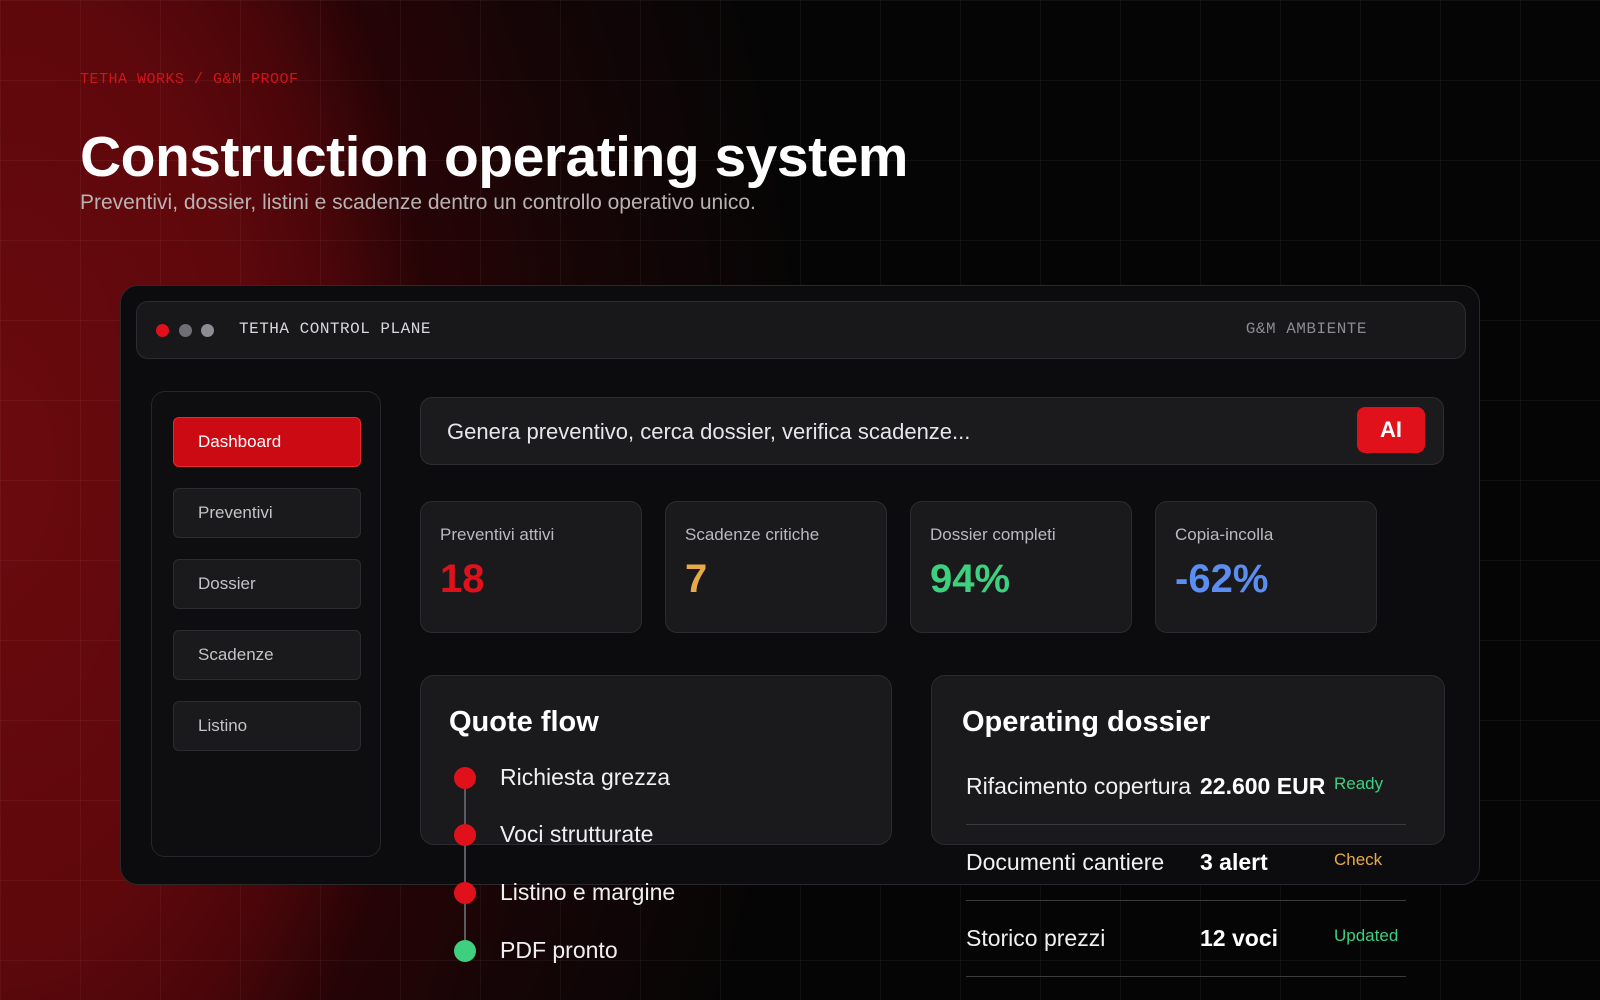 This screenshot has height=1000, width=1600. I want to click on stat-card-scadenze-critiche: Scadenze critiche 7, so click(776, 567).